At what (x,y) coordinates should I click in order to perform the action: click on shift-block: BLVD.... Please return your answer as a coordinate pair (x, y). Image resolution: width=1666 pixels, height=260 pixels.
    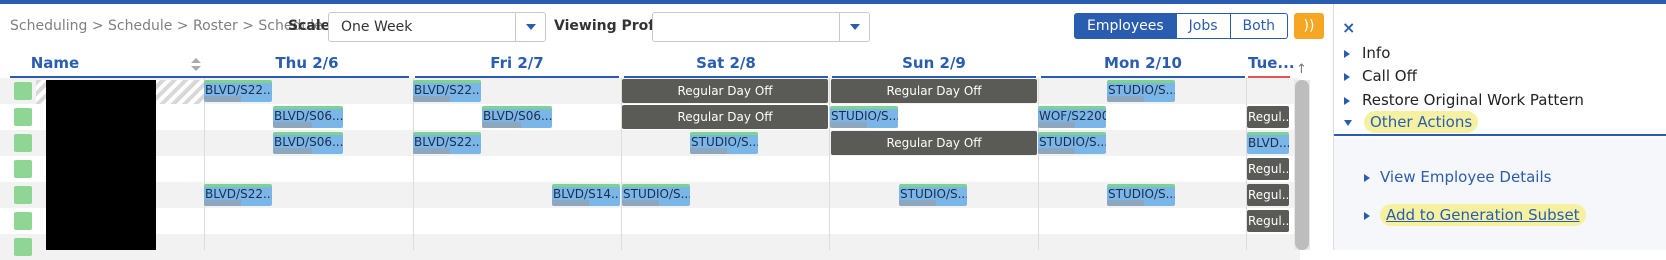
    Looking at the image, I should click on (1268, 143).